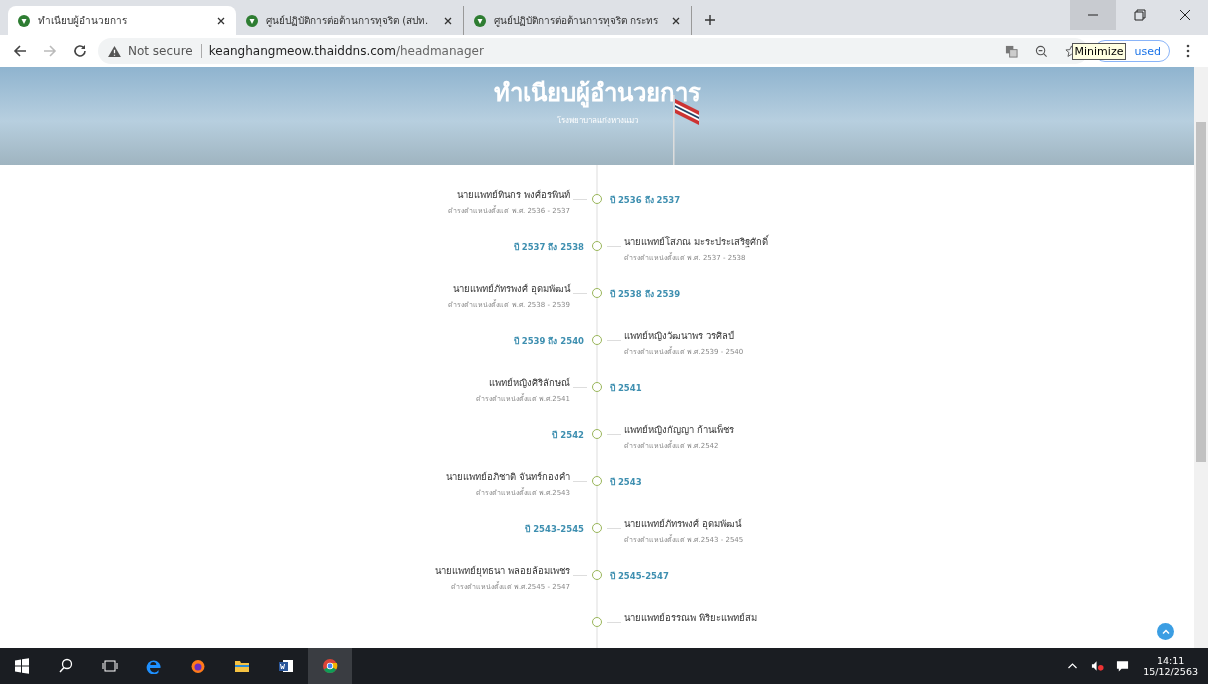 The height and width of the screenshot is (684, 1208). What do you see at coordinates (1170, 660) in the screenshot?
I see `clock-time: 14:11` at bounding box center [1170, 660].